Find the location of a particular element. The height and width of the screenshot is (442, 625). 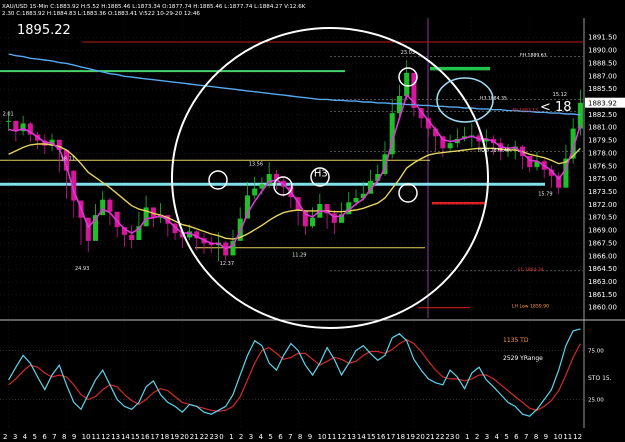

arrow-label: < 18 is located at coordinates (556, 107).